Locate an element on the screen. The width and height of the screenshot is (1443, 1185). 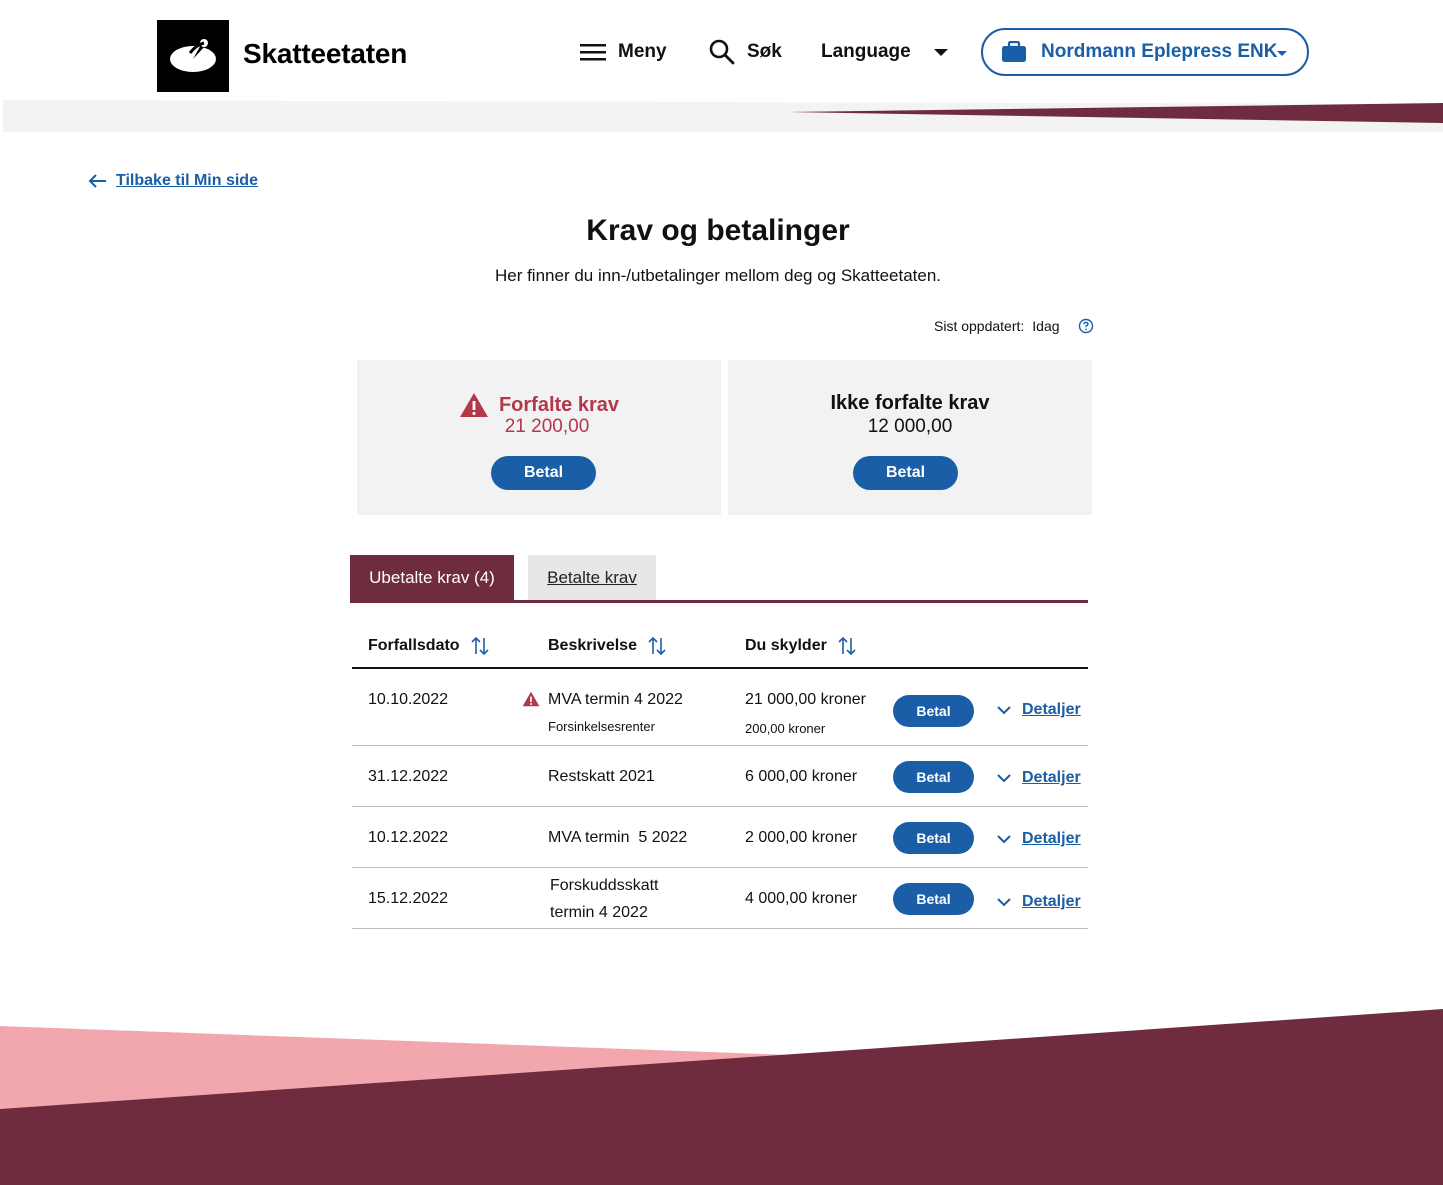
pay-overdue-button: Betal is located at coordinates (543, 473).